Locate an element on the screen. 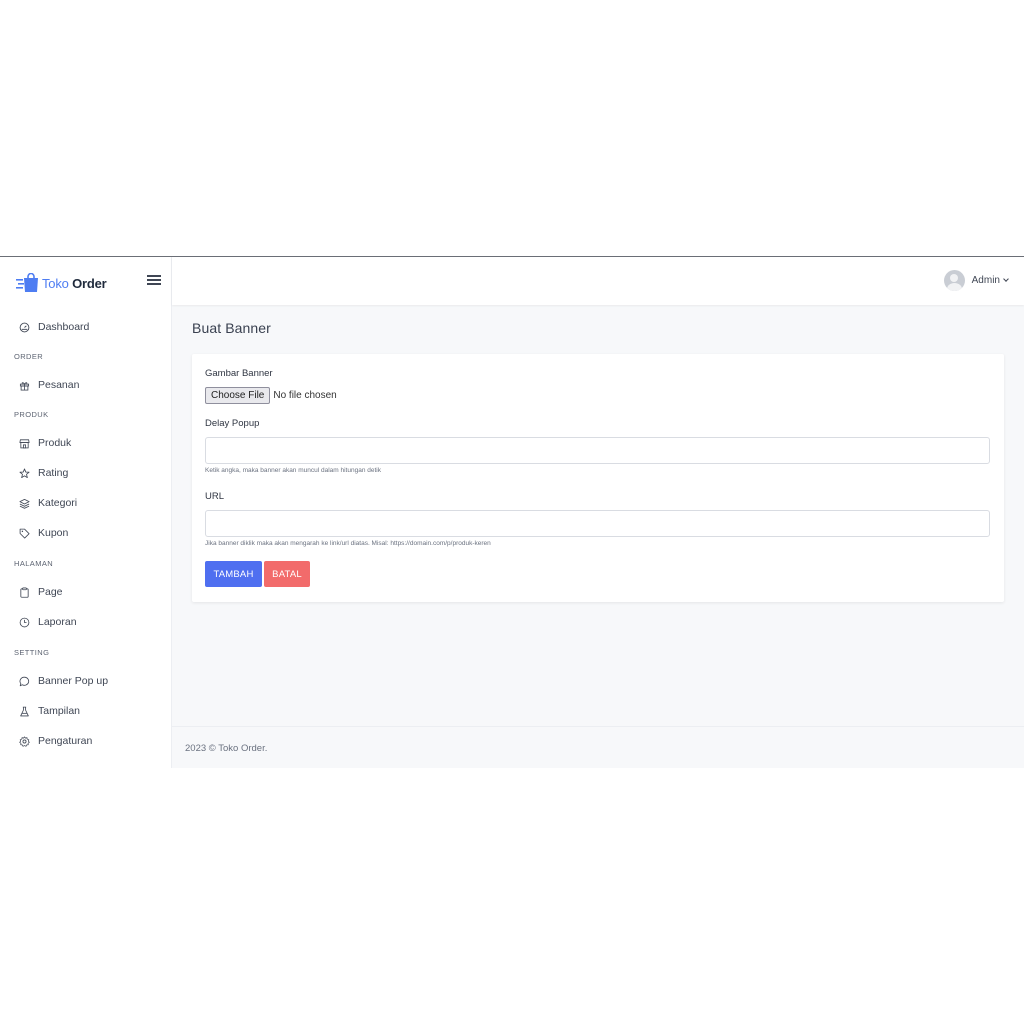  brand-name-part2: Order is located at coordinates (89, 283).